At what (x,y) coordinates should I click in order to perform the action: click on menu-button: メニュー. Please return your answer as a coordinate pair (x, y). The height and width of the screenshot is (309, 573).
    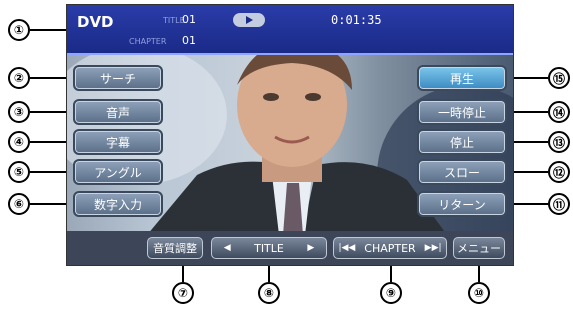
    Looking at the image, I should click on (479, 248).